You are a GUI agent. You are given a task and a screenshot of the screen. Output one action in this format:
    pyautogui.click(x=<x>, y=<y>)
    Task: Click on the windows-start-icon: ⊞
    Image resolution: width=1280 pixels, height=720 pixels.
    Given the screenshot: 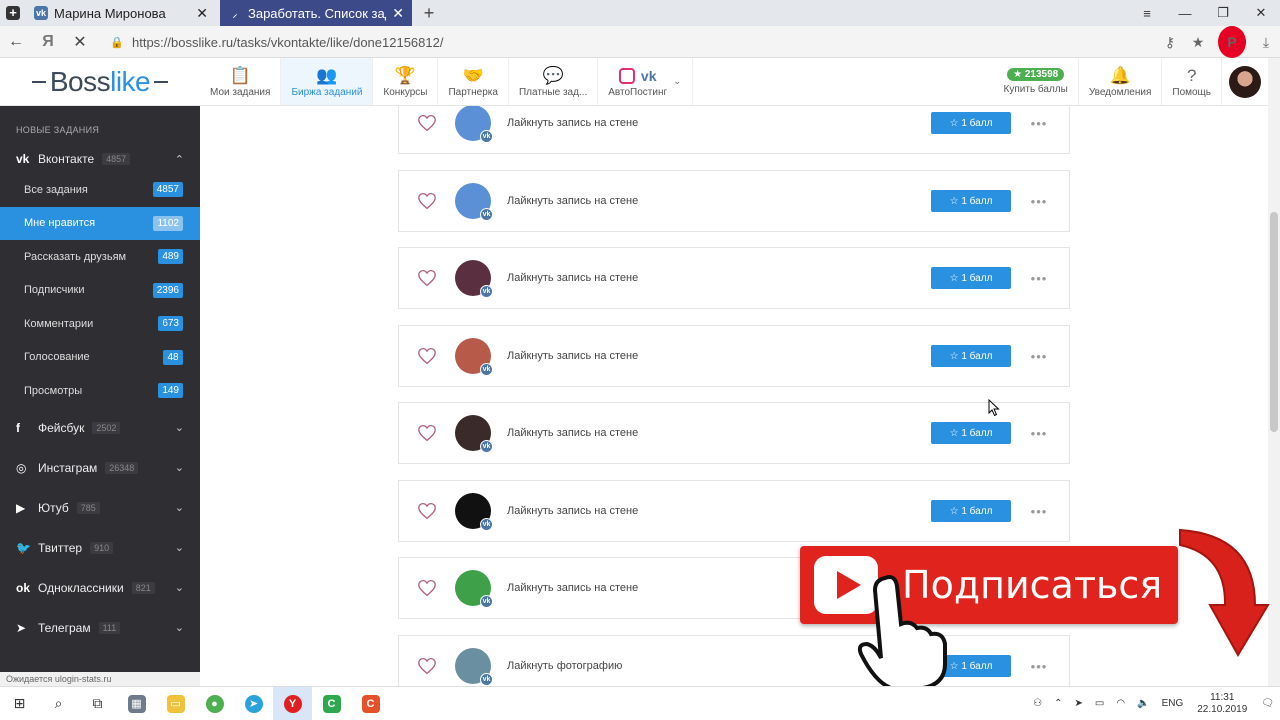 What is the action you would take?
    pyautogui.click(x=19, y=703)
    